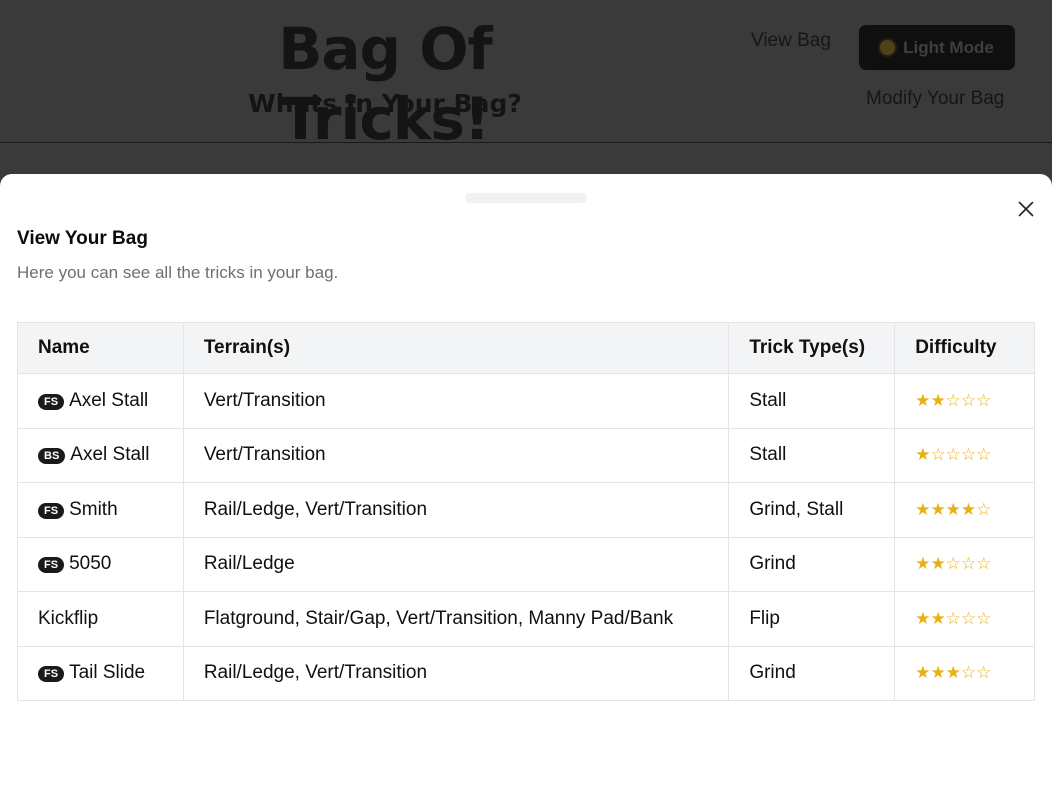 The image size is (1052, 800). I want to click on light-mode-label: Light Mode, so click(948, 47).